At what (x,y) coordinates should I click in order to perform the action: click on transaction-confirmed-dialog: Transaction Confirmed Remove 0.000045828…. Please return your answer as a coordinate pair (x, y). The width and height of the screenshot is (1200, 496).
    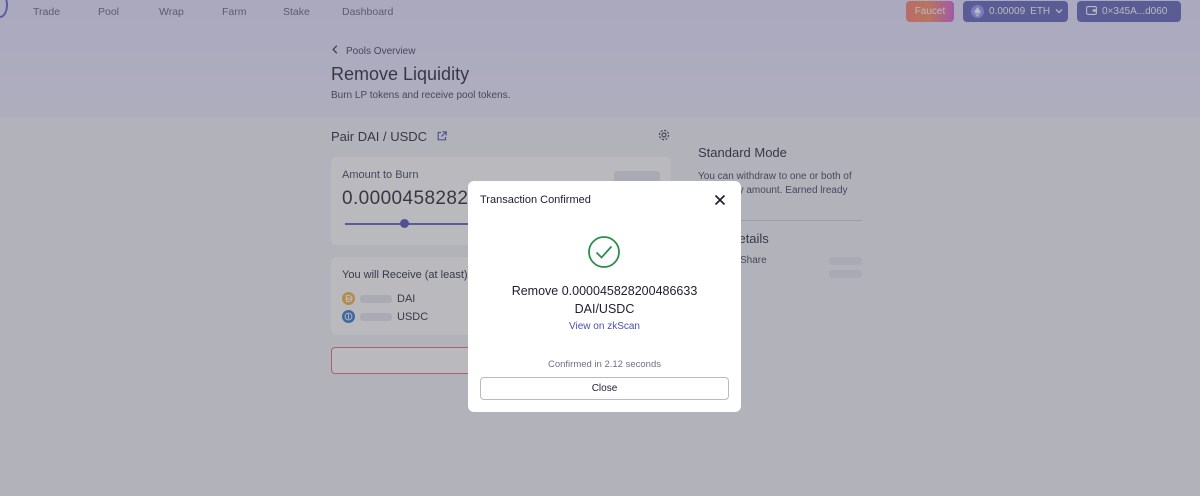
    Looking at the image, I should click on (604, 296).